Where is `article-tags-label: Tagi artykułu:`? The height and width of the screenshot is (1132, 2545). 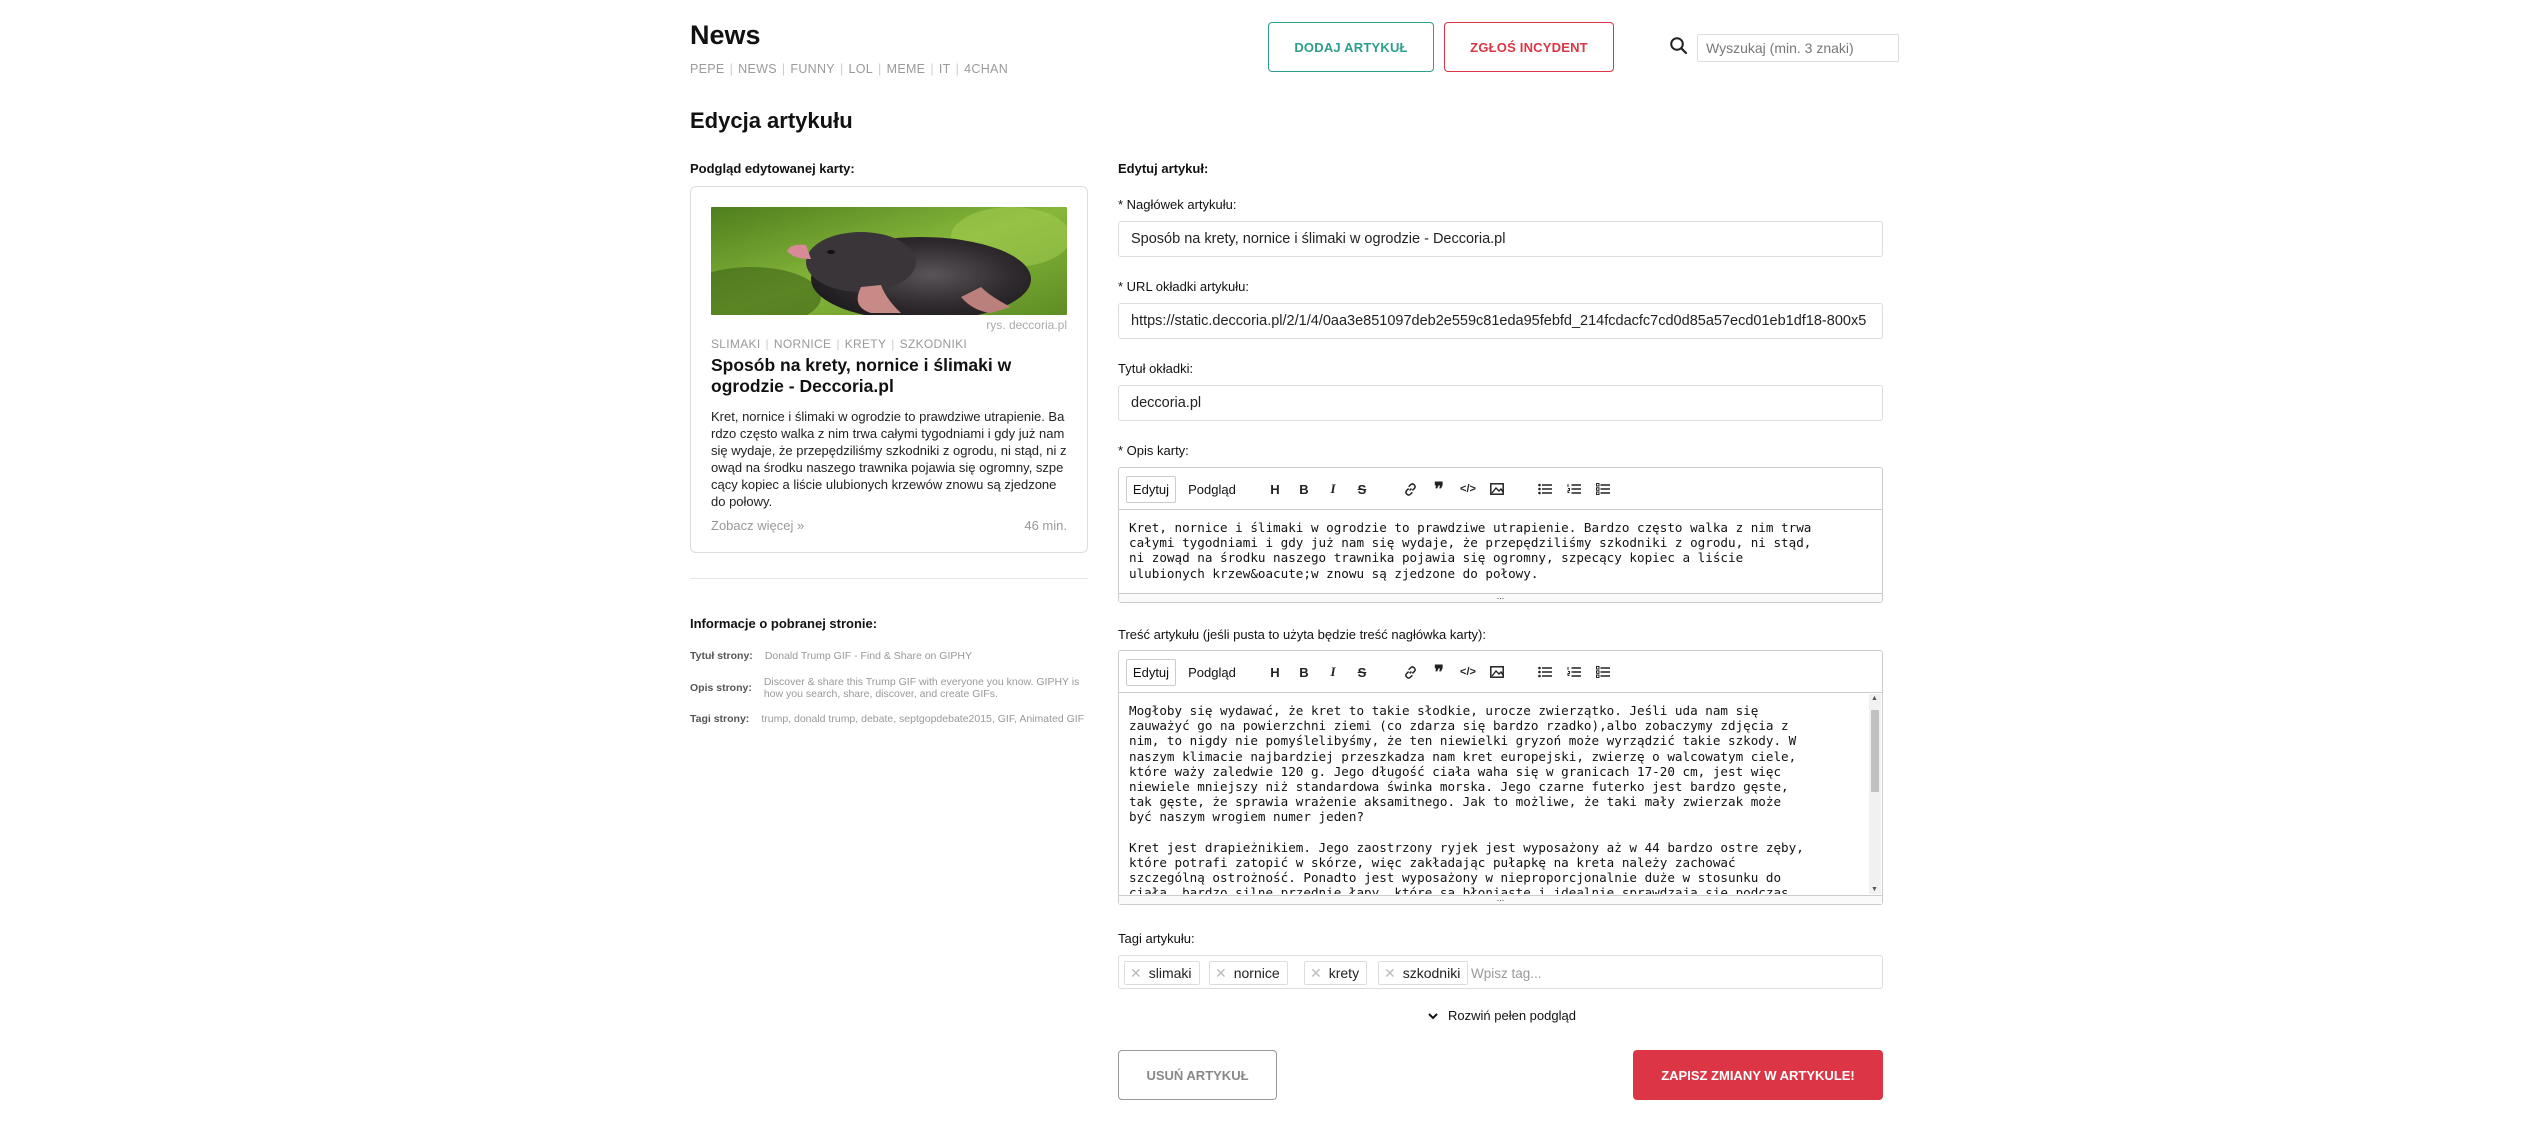
article-tags-label: Tagi artykułu: is located at coordinates (1156, 938).